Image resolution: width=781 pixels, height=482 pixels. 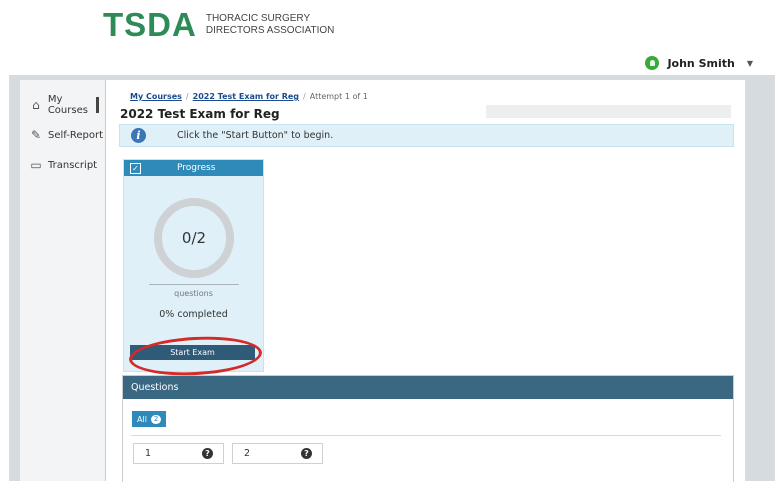 I want to click on logo-line-2: DIRECTORS ASSOCIATION, so click(x=270, y=30).